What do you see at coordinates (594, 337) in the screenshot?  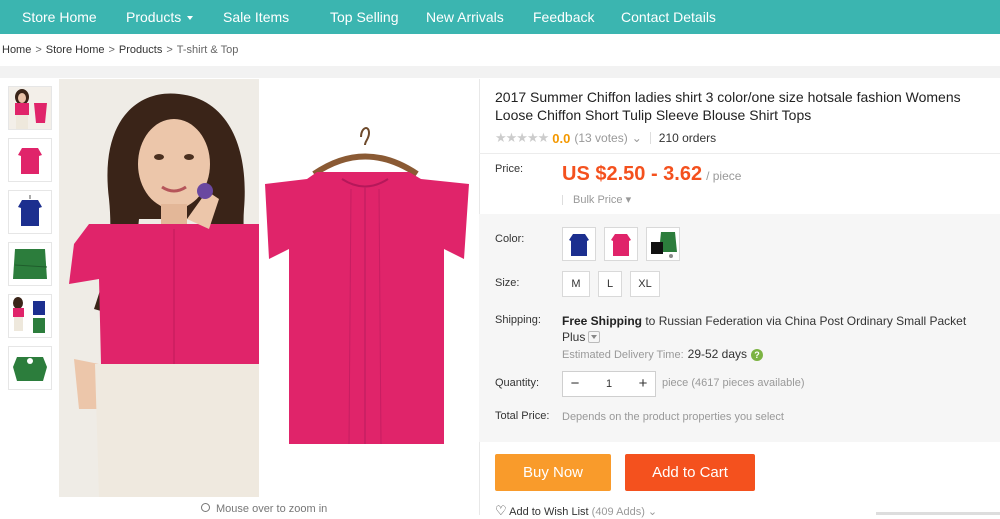 I see `shipping-dropdown-icon` at bounding box center [594, 337].